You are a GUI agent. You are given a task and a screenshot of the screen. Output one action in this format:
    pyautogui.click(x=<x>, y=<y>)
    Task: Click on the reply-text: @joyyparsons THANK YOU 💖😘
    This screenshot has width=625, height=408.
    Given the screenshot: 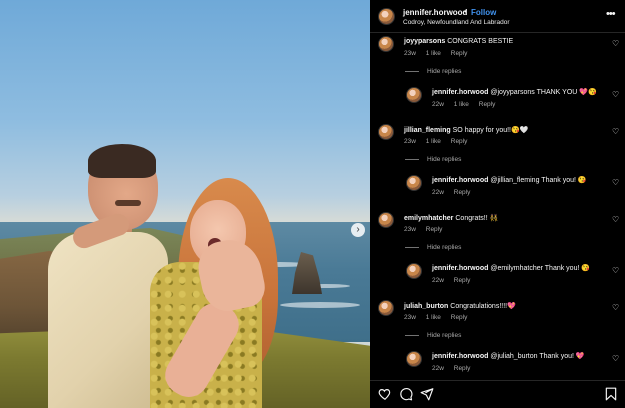 What is the action you would take?
    pyautogui.click(x=543, y=92)
    